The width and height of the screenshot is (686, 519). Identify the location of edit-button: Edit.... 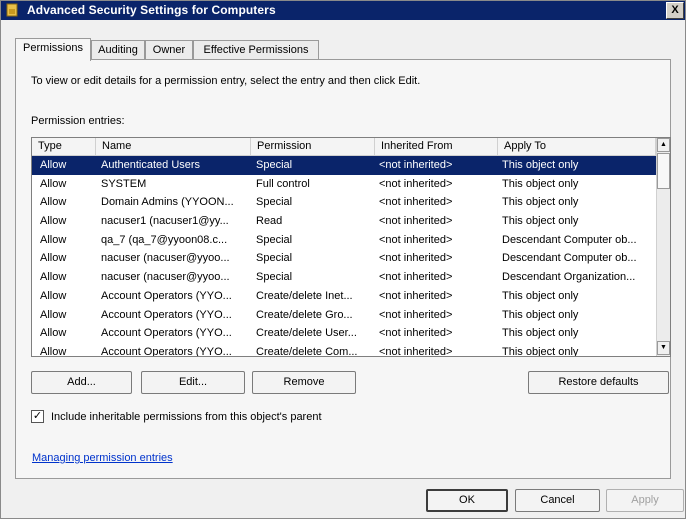
(193, 382).